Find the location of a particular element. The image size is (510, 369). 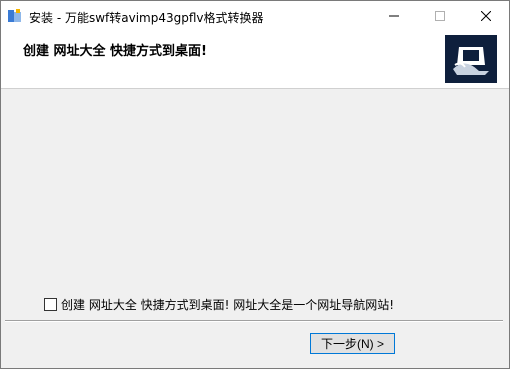

shortcut-option: 创建 网址大全 快捷方式到桌面! 网址大全是一个网址导航网站! is located at coordinates (219, 304).